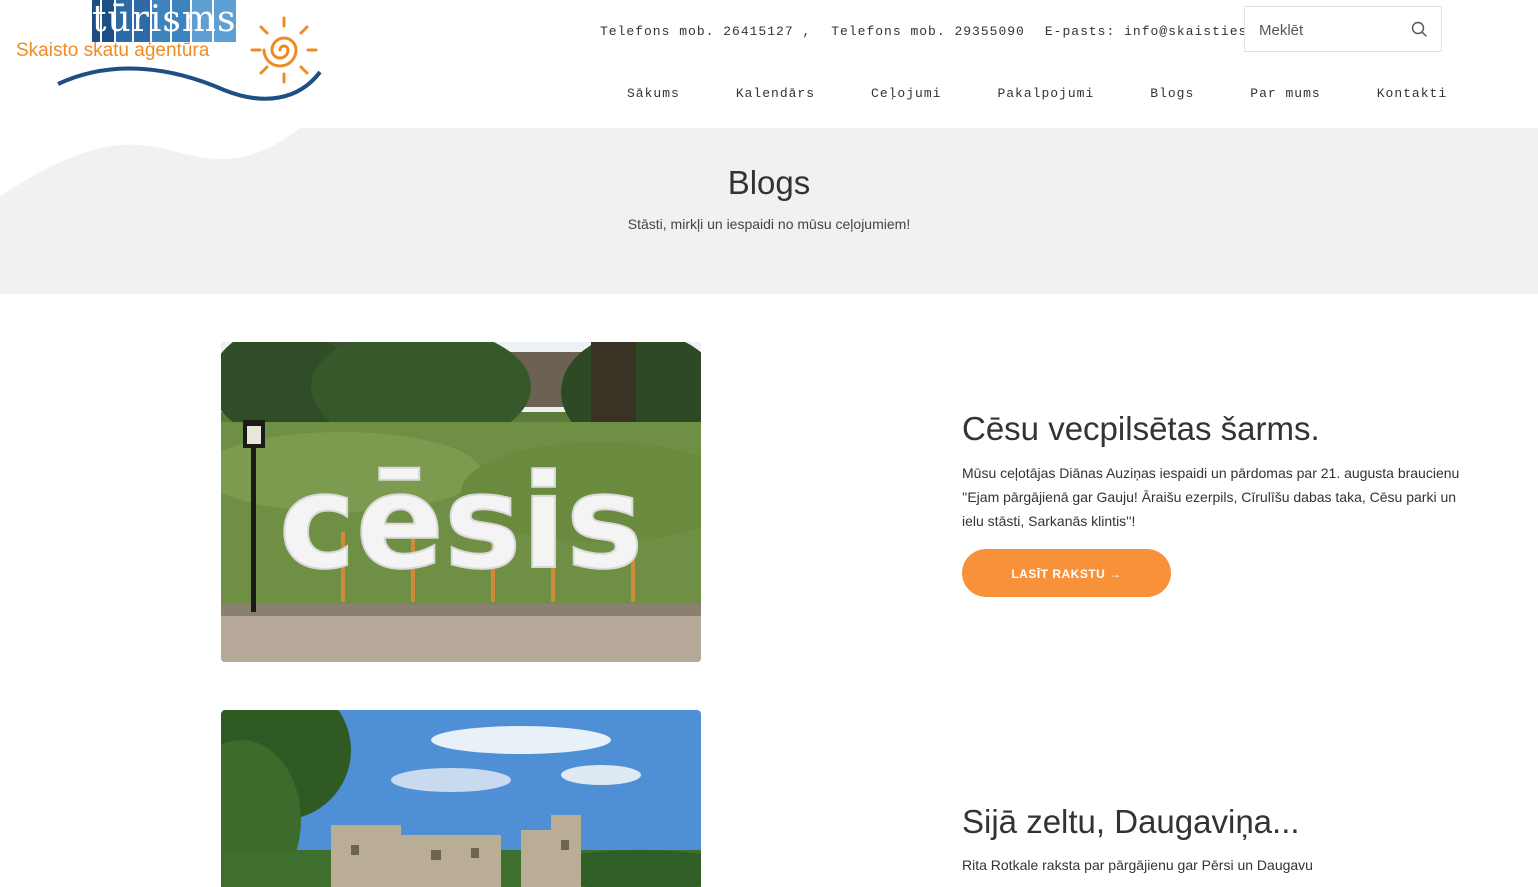 This screenshot has width=1538, height=887. Describe the element at coordinates (769, 182) in the screenshot. I see `page-title: Blogs` at that location.